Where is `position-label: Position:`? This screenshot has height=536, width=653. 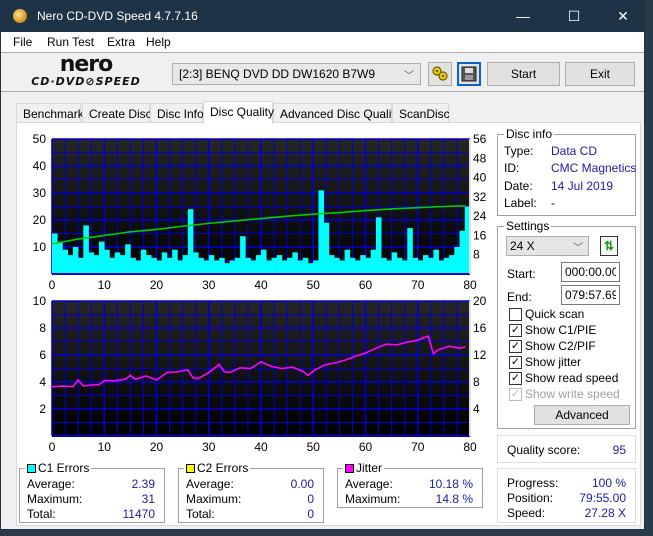
position-label: Position: is located at coordinates (530, 498).